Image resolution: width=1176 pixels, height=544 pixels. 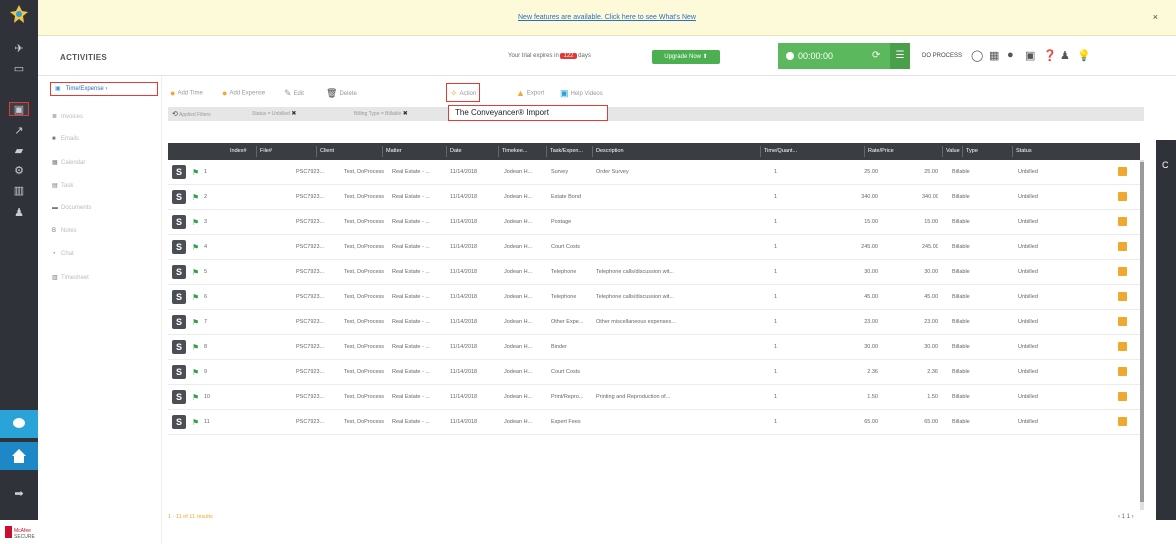 What do you see at coordinates (1155, 17) in the screenshot?
I see `banner-close-icon: ×` at bounding box center [1155, 17].